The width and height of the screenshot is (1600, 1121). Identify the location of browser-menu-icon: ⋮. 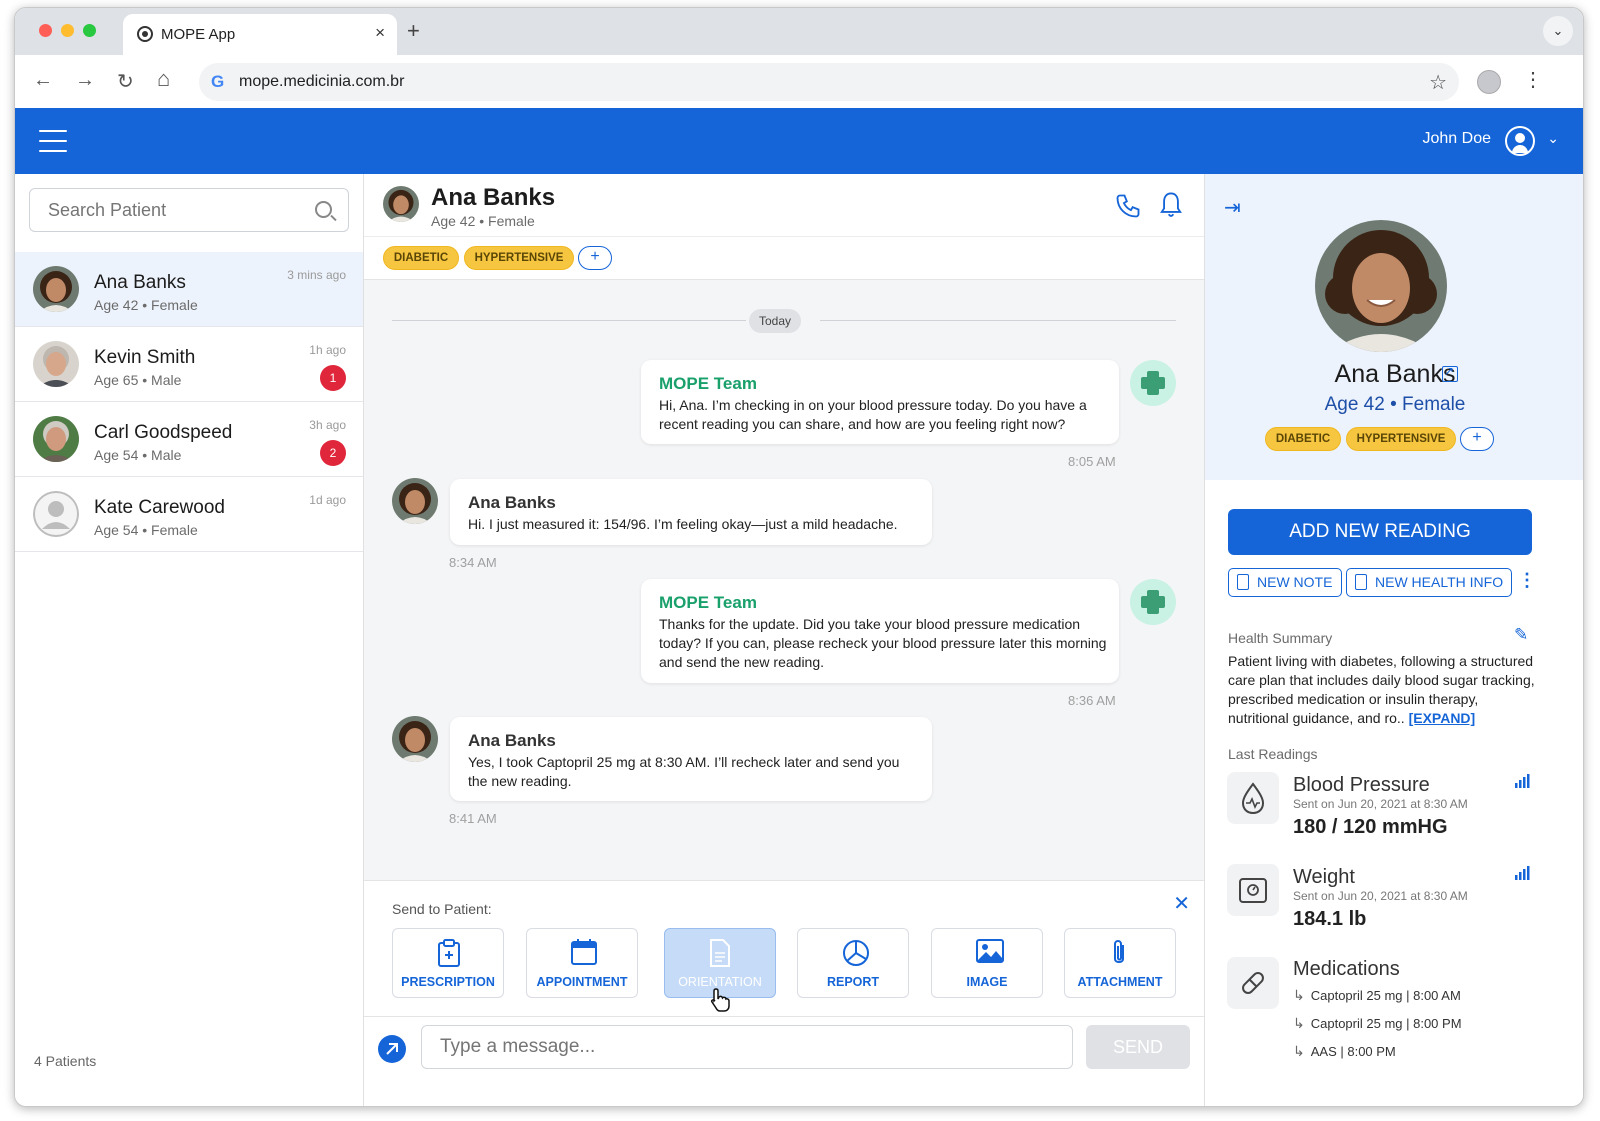
(1533, 79).